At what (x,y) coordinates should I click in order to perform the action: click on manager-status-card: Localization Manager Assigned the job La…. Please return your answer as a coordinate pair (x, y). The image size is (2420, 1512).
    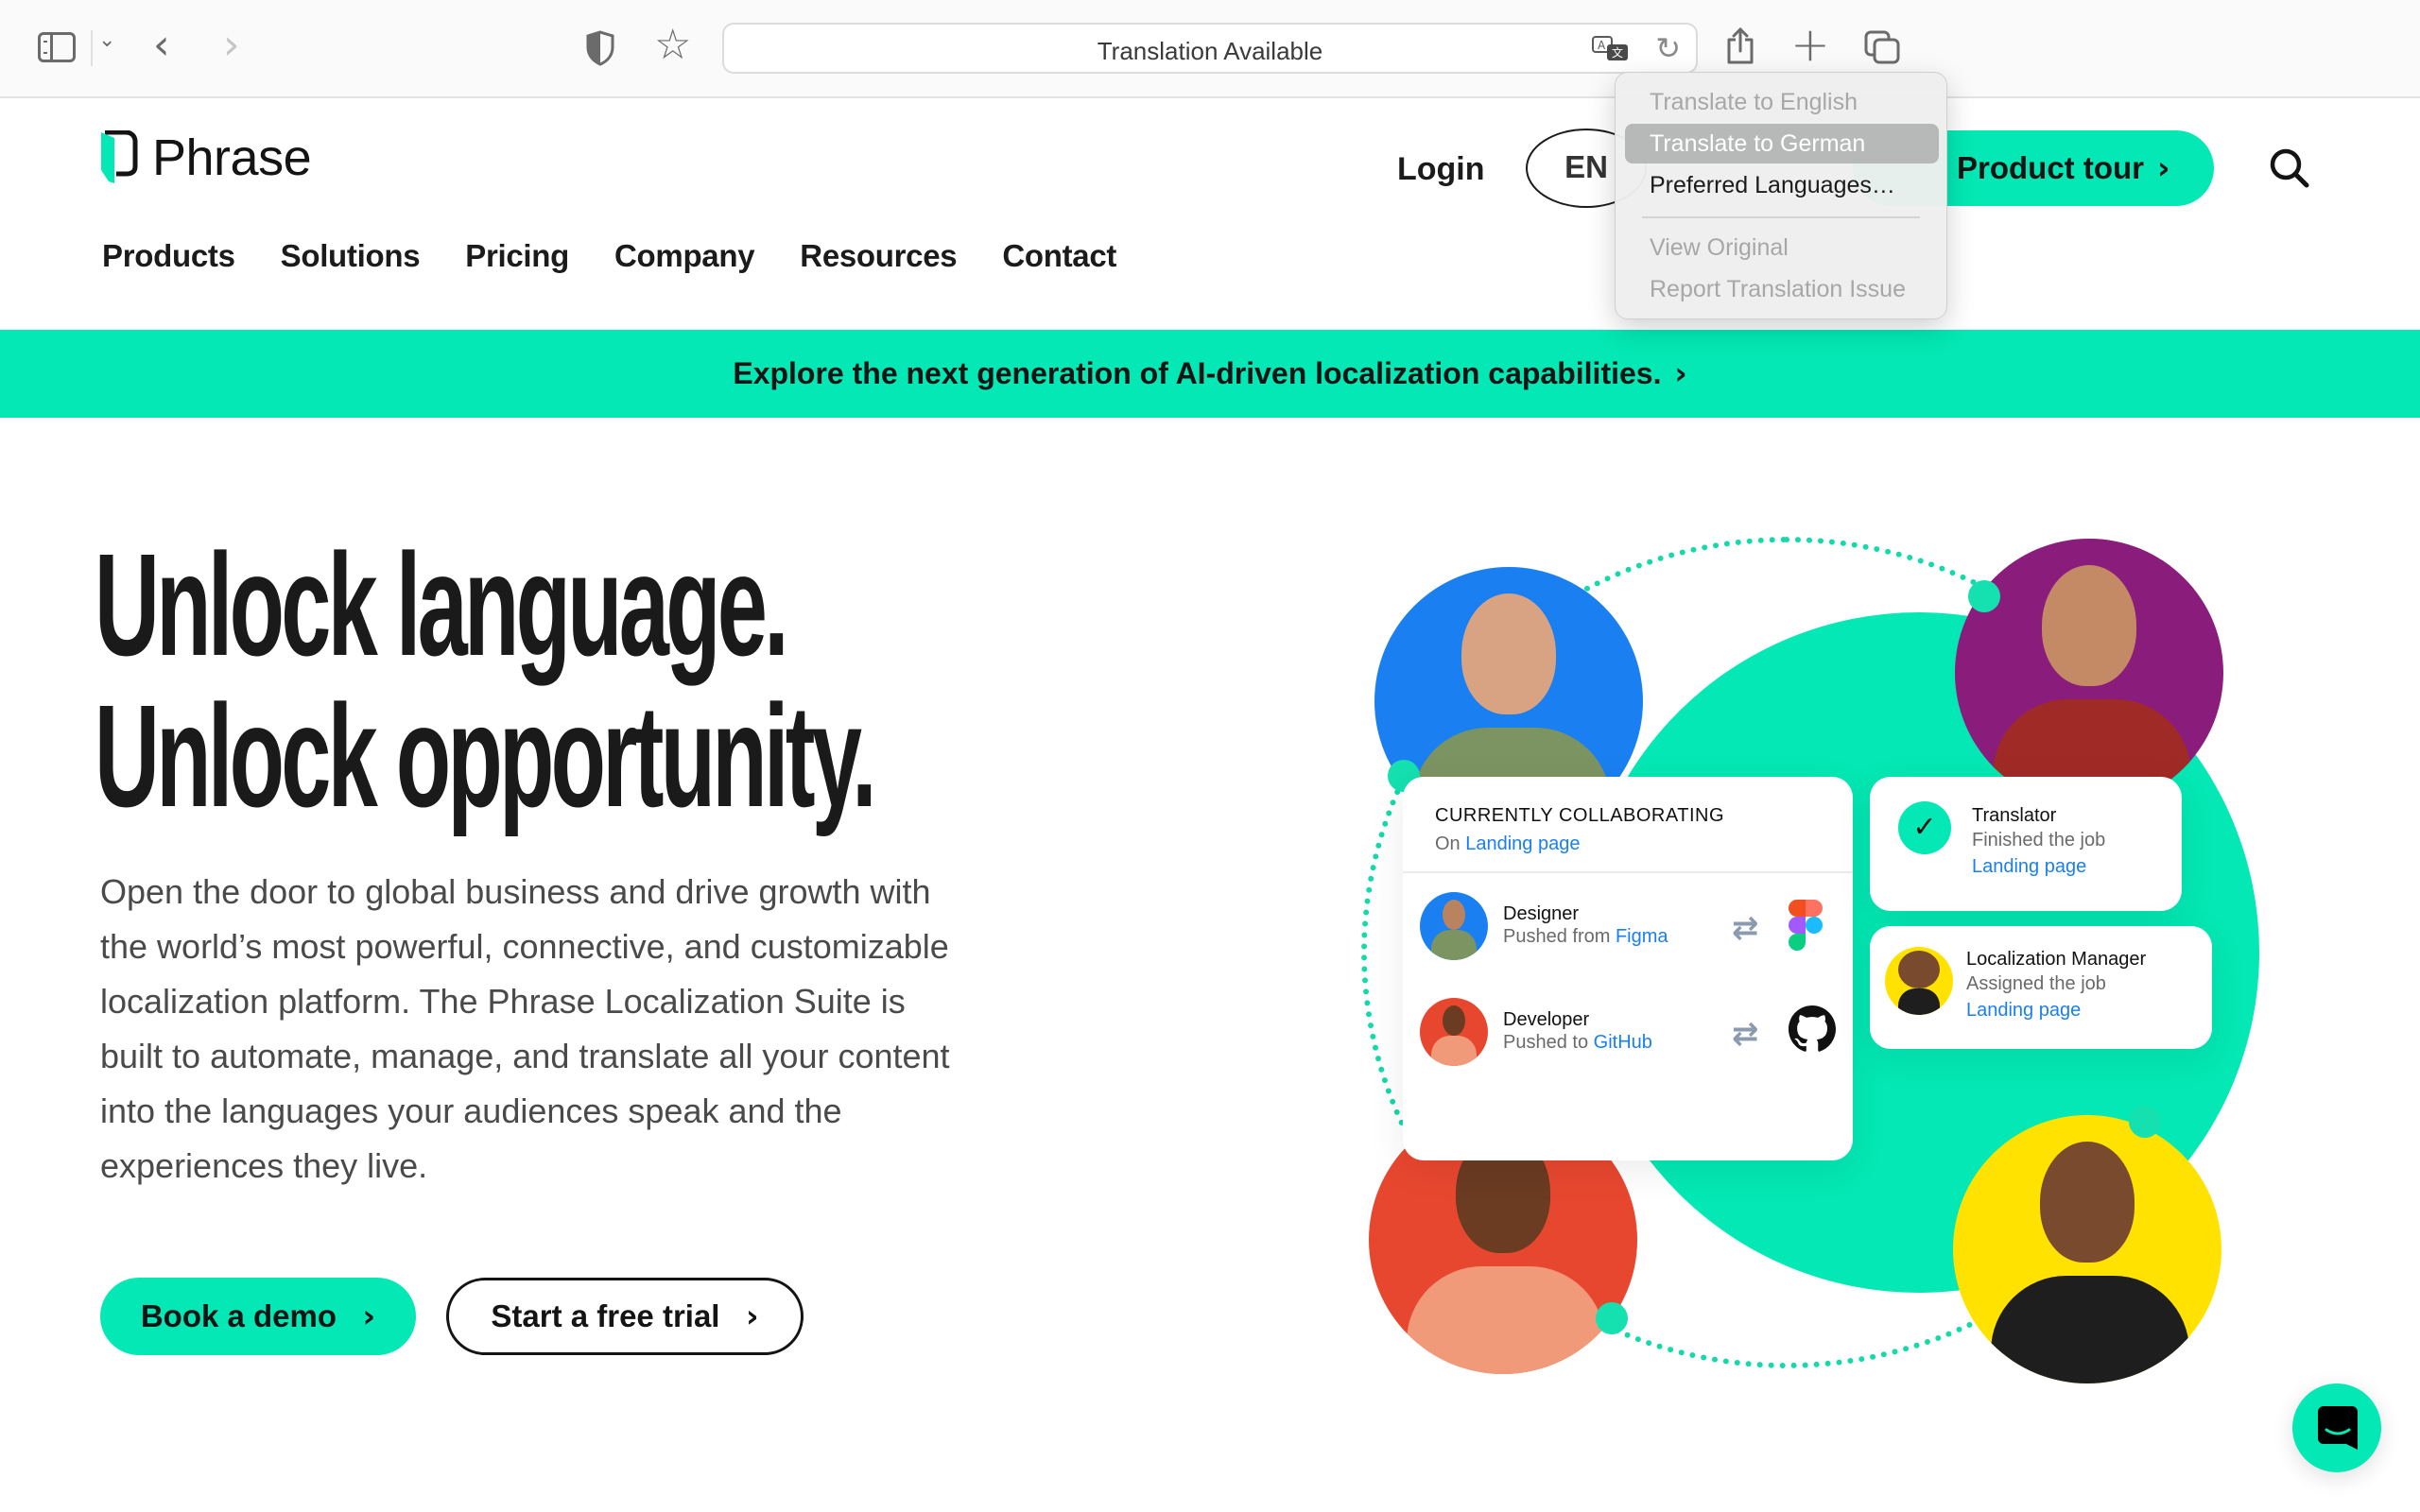
    Looking at the image, I should click on (2041, 987).